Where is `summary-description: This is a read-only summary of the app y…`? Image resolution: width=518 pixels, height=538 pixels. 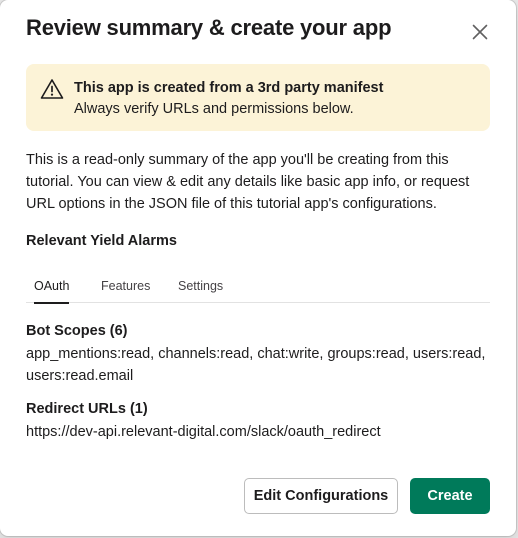 summary-description: This is a read-only summary of the app y… is located at coordinates (248, 182).